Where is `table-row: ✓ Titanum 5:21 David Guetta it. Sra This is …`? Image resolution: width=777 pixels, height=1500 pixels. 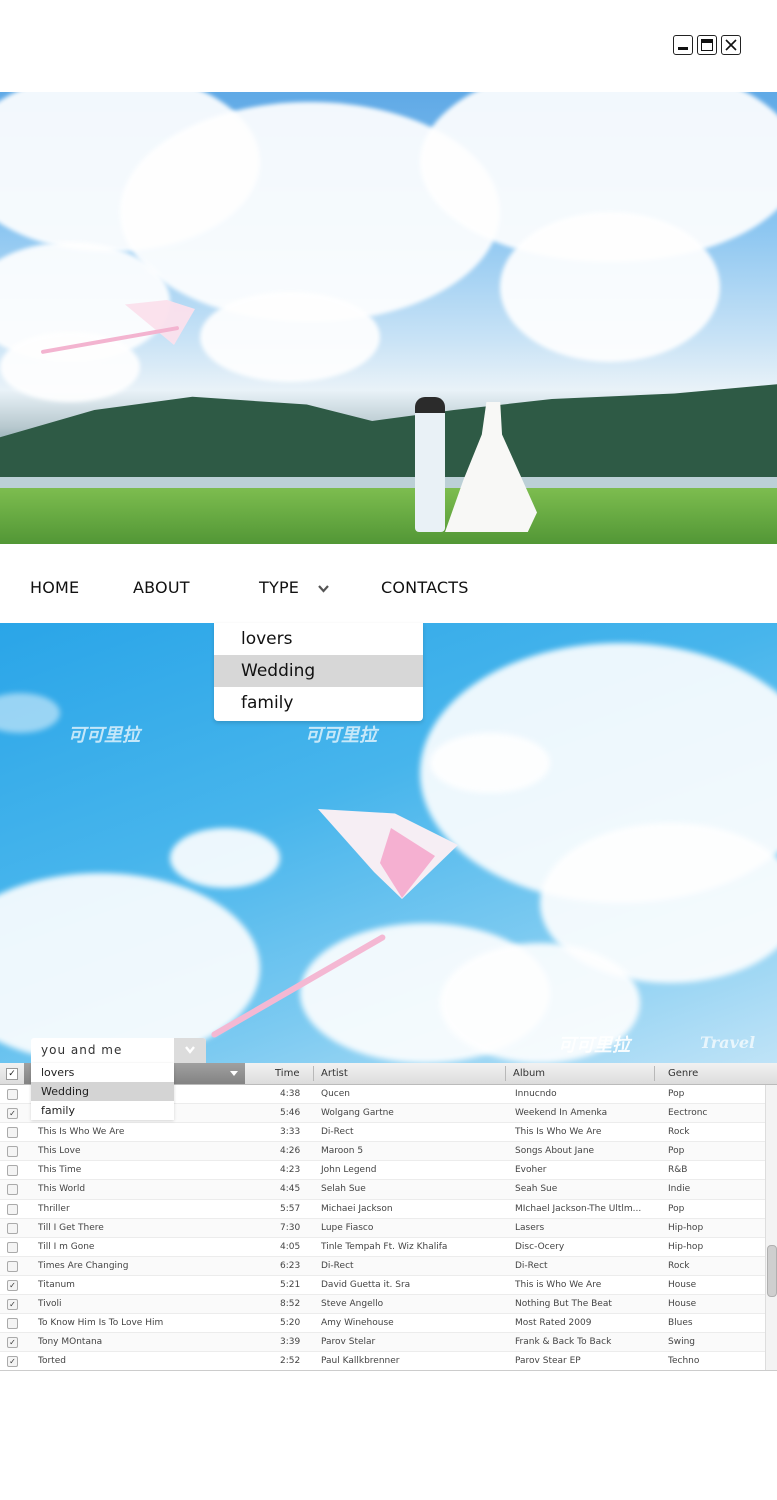 table-row: ✓ Titanum 5:21 David Guetta it. Sra This is … is located at coordinates (383, 1286).